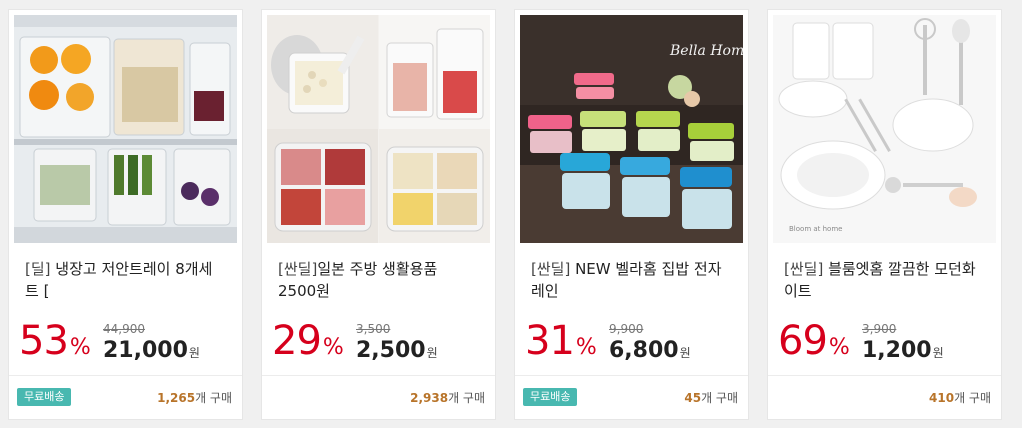  Describe the element at coordinates (125, 397) in the screenshot. I see `card-footer: 무료배송 1,265개 구매` at that location.